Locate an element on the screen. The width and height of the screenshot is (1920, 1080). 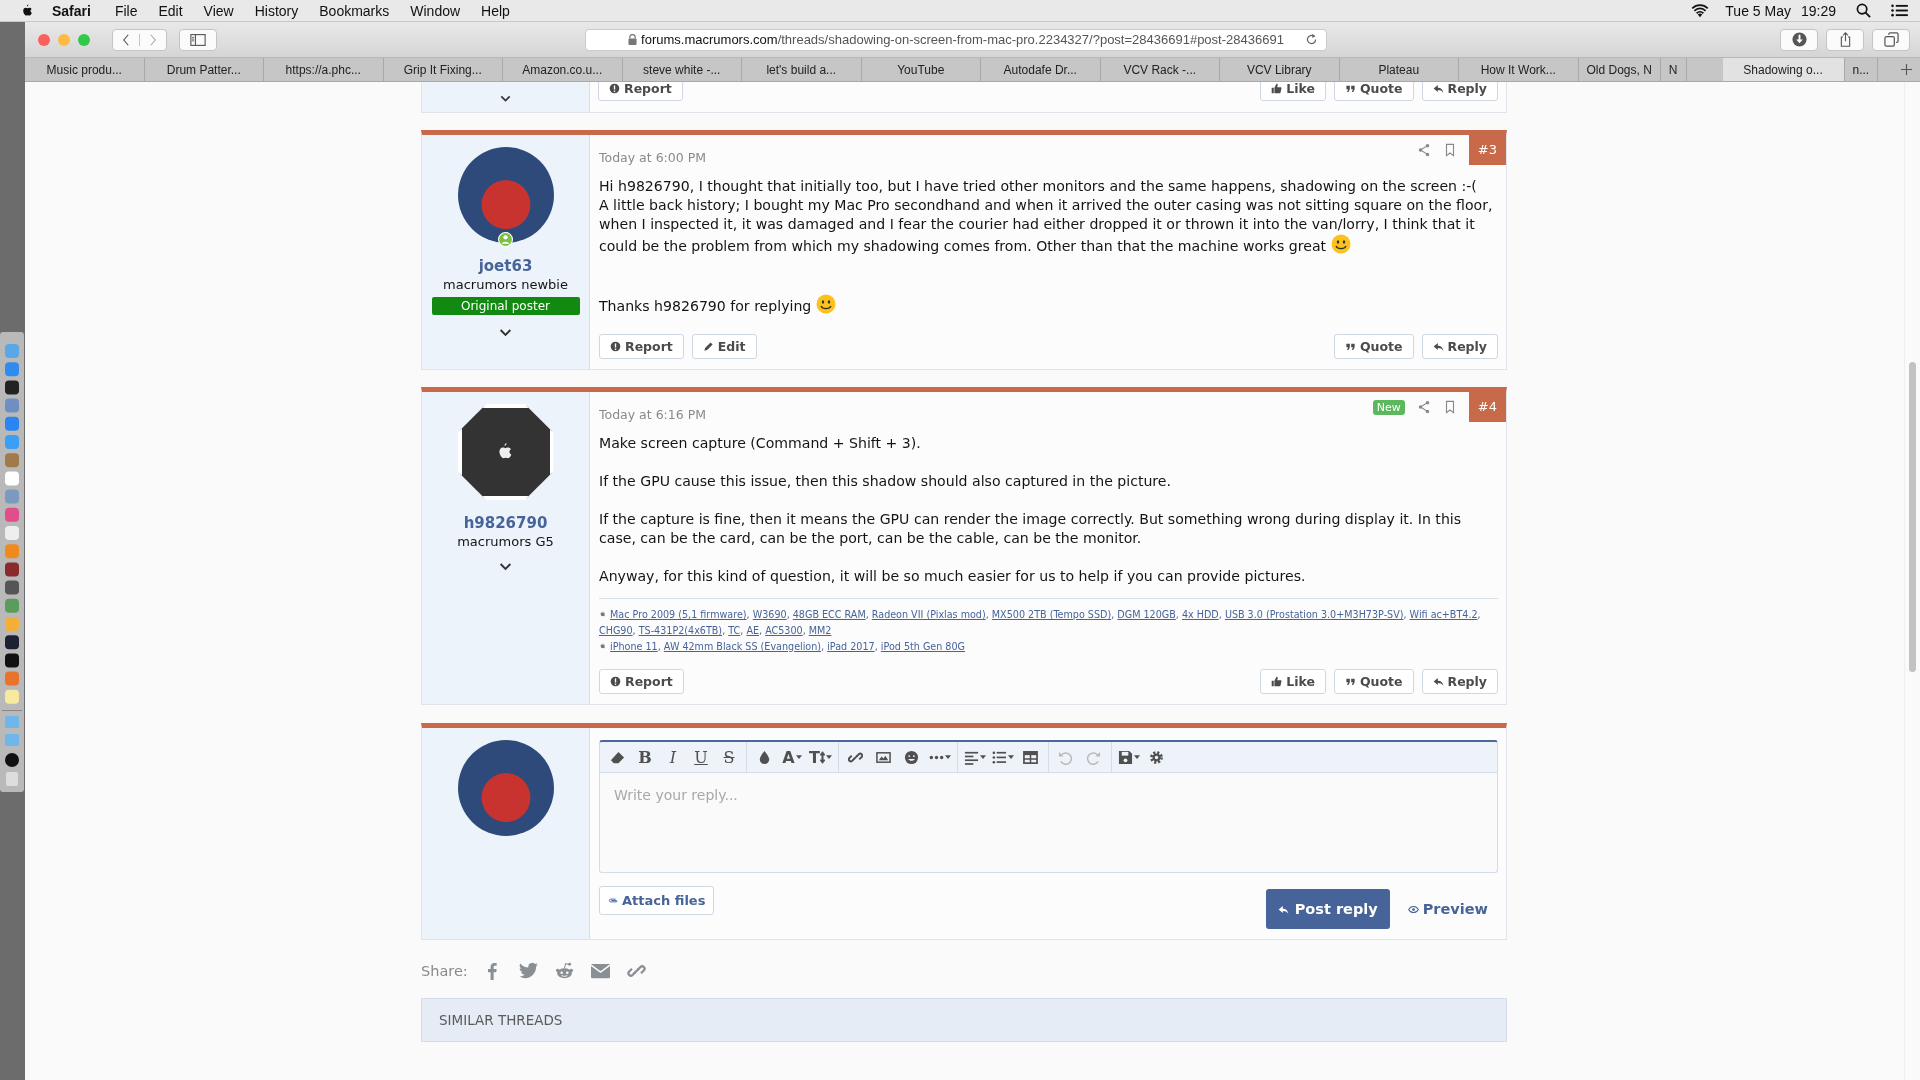
menu-clock-time: 19:29 is located at coordinates (1818, 10).